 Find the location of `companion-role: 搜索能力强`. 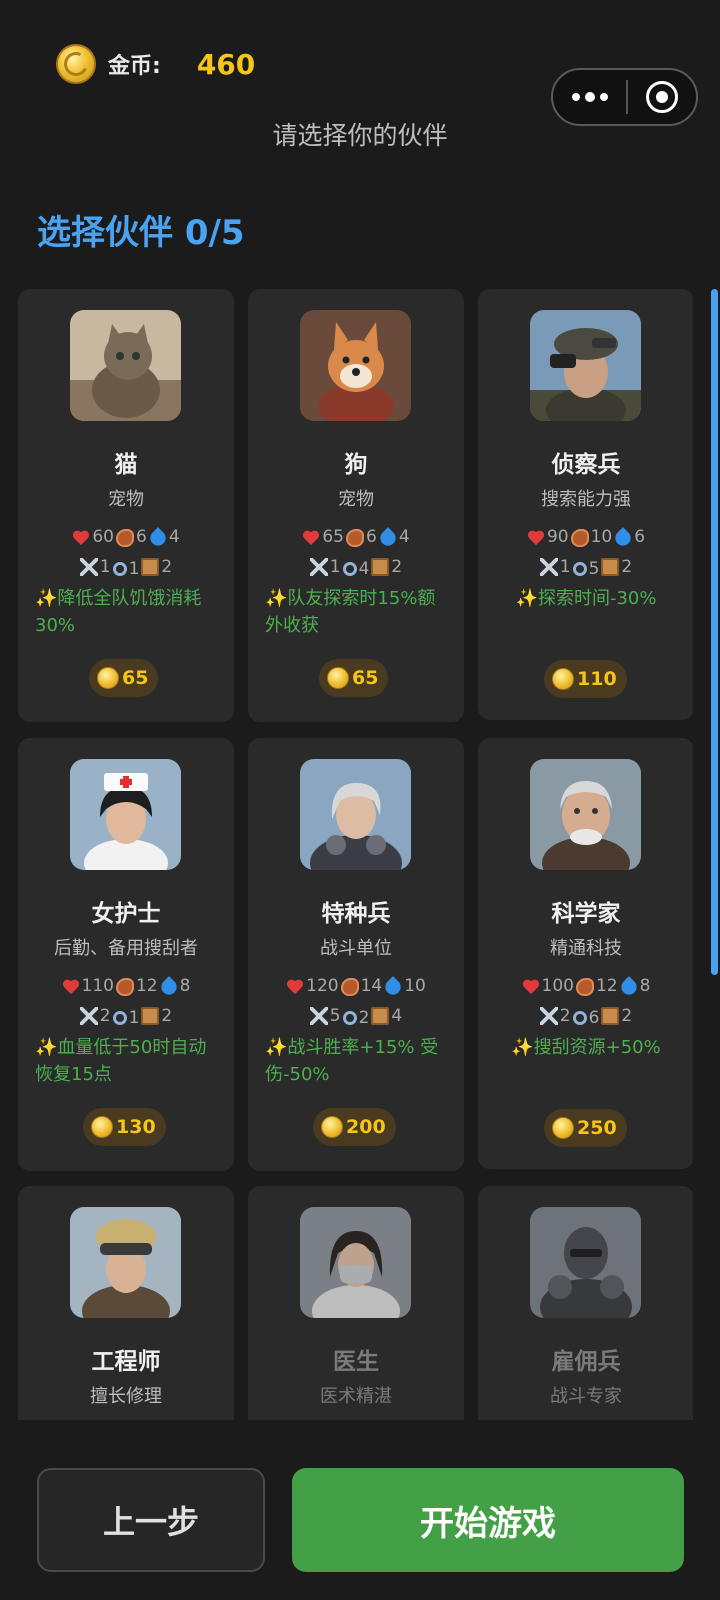

companion-role: 搜索能力强 is located at coordinates (586, 499).